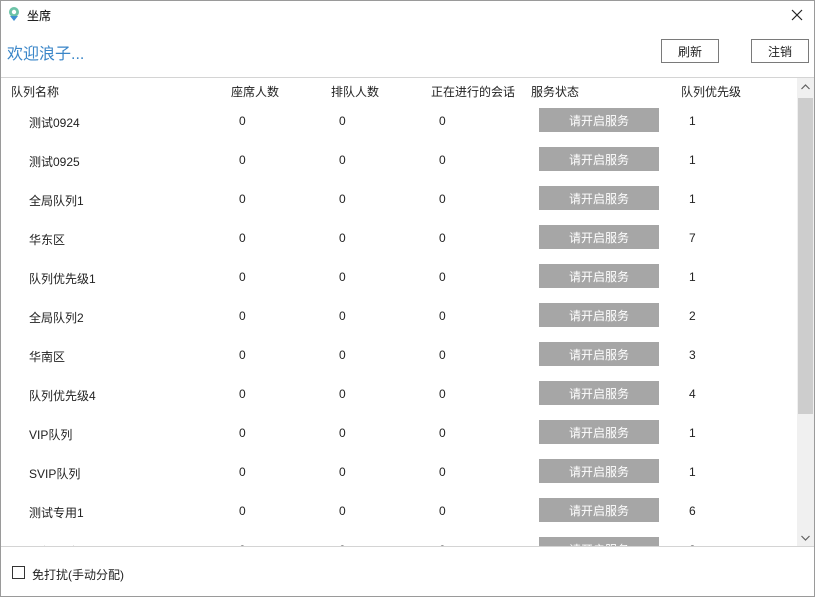 This screenshot has height=598, width=816. I want to click on chevron-up-icon, so click(805, 86).